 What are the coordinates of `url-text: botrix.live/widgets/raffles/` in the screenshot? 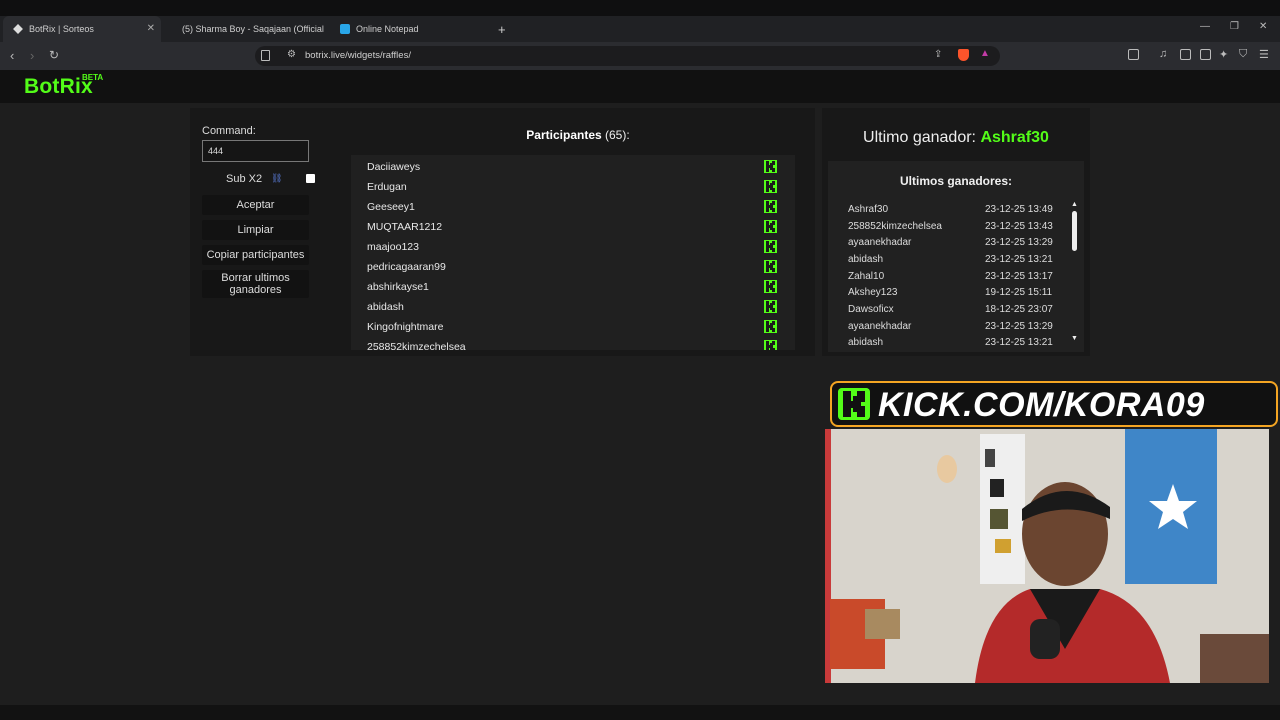 It's located at (358, 55).